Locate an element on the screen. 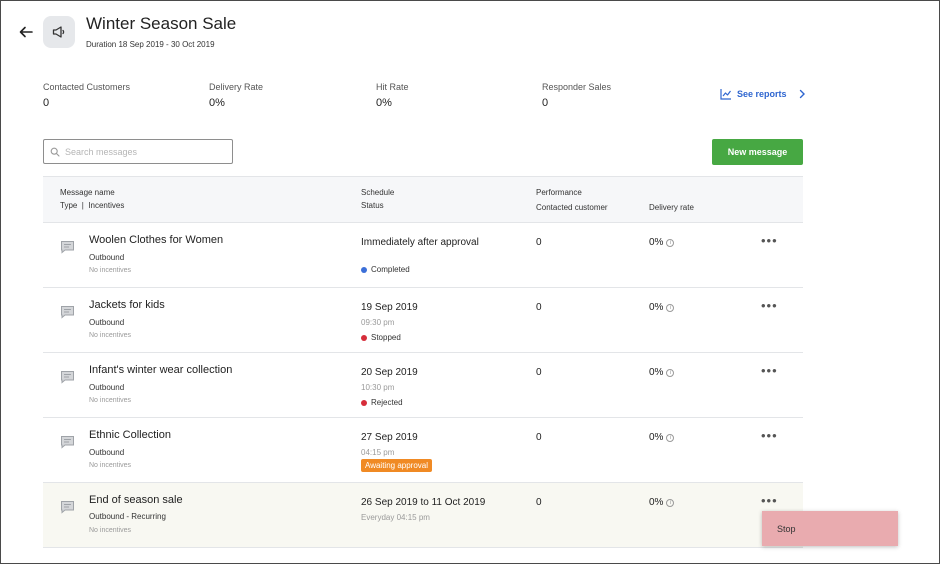 The height and width of the screenshot is (564, 940). chevron-right-icon is located at coordinates (802, 94).